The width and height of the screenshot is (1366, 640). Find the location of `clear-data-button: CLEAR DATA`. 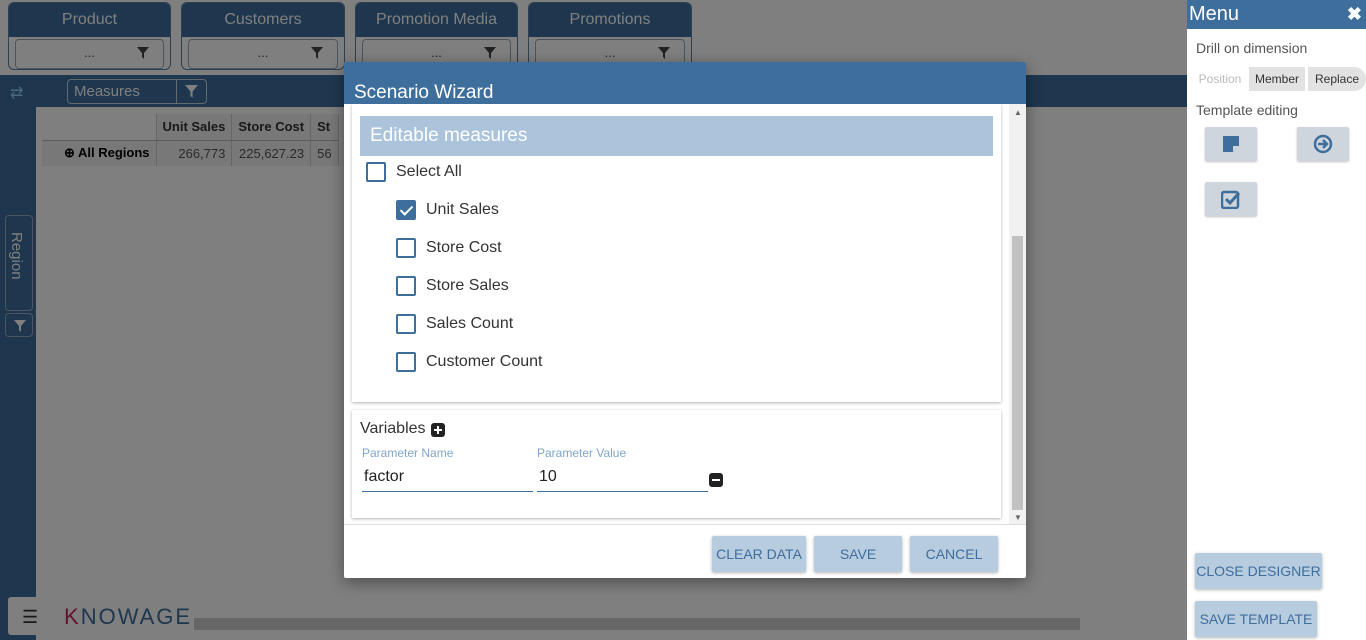

clear-data-button: CLEAR DATA is located at coordinates (759, 554).